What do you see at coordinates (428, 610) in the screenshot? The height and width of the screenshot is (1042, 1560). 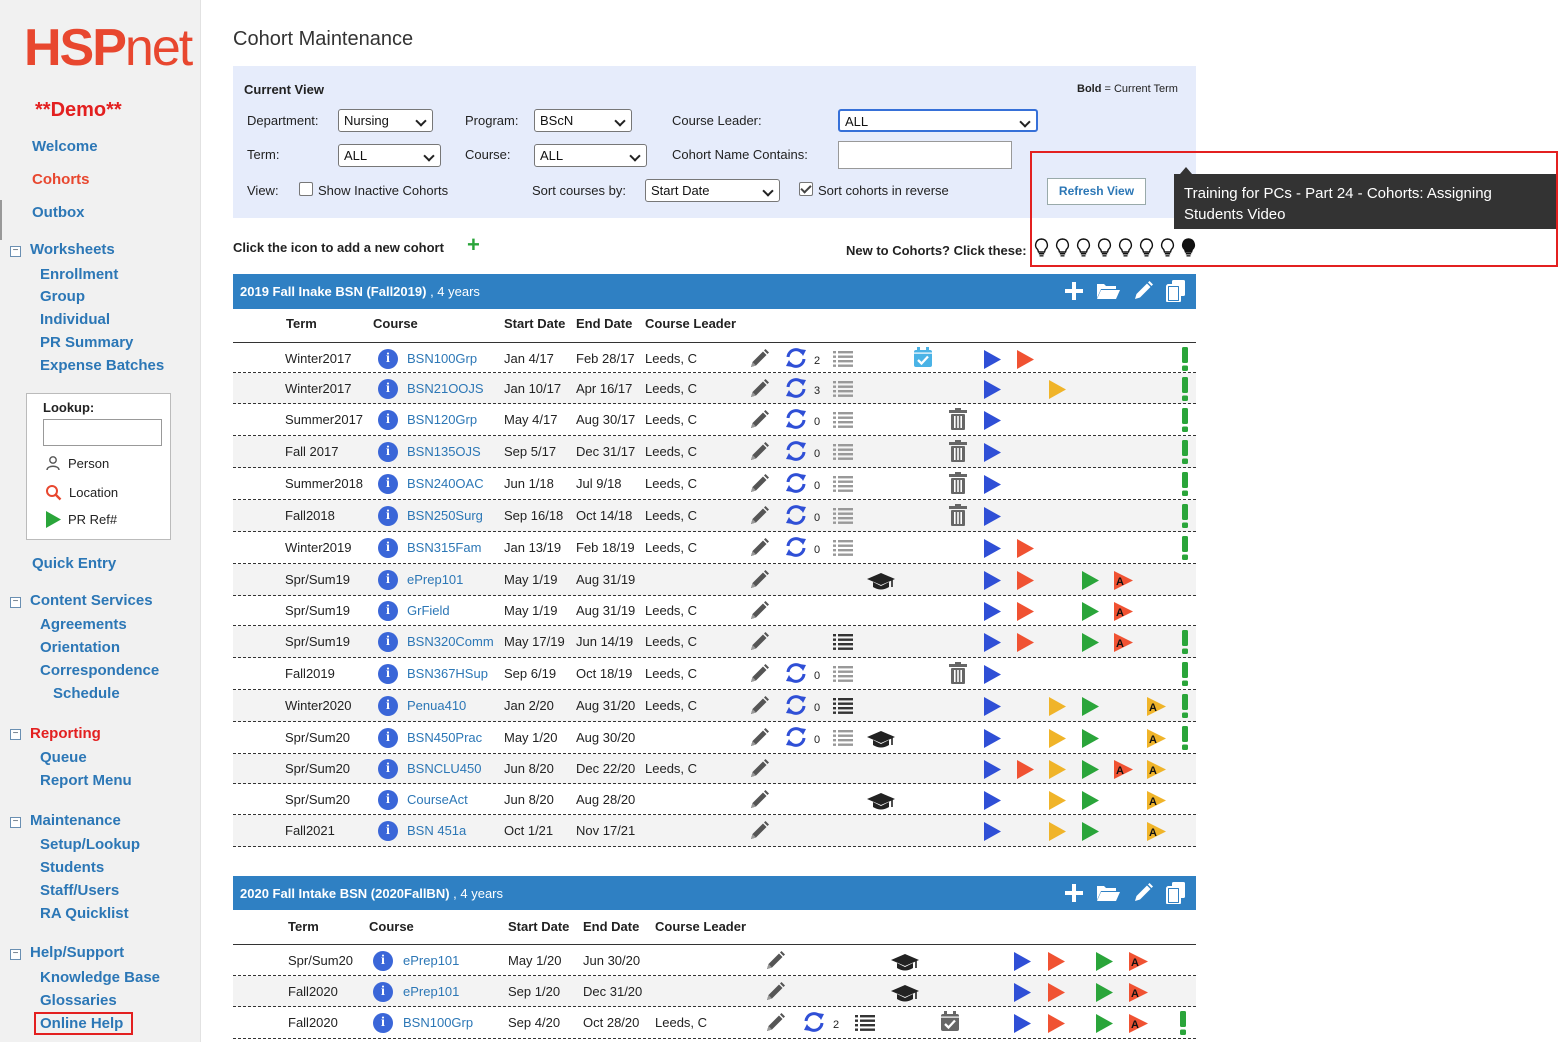 I see `course-link: GrField` at bounding box center [428, 610].